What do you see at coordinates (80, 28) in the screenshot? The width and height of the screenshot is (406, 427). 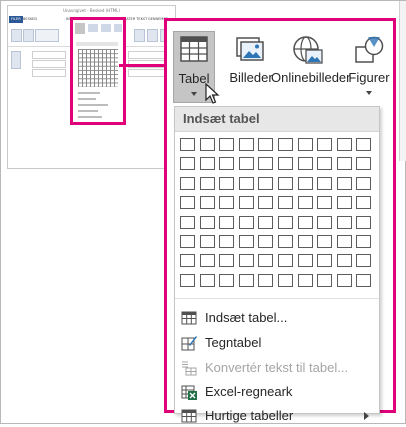 I see `mini-table-button` at bounding box center [80, 28].